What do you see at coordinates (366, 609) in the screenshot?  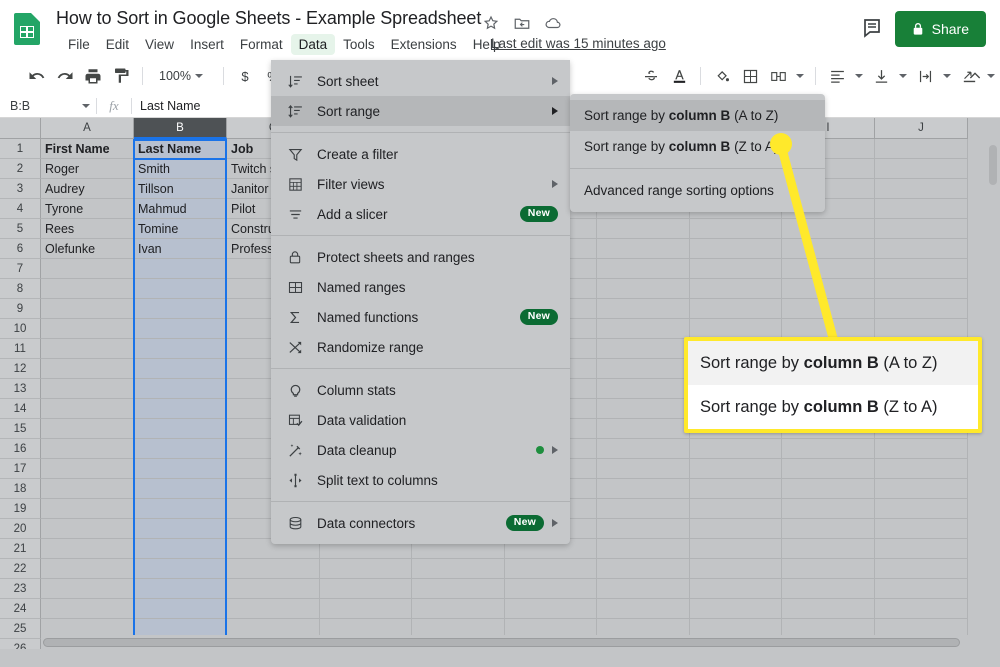 I see `cell-D24` at bounding box center [366, 609].